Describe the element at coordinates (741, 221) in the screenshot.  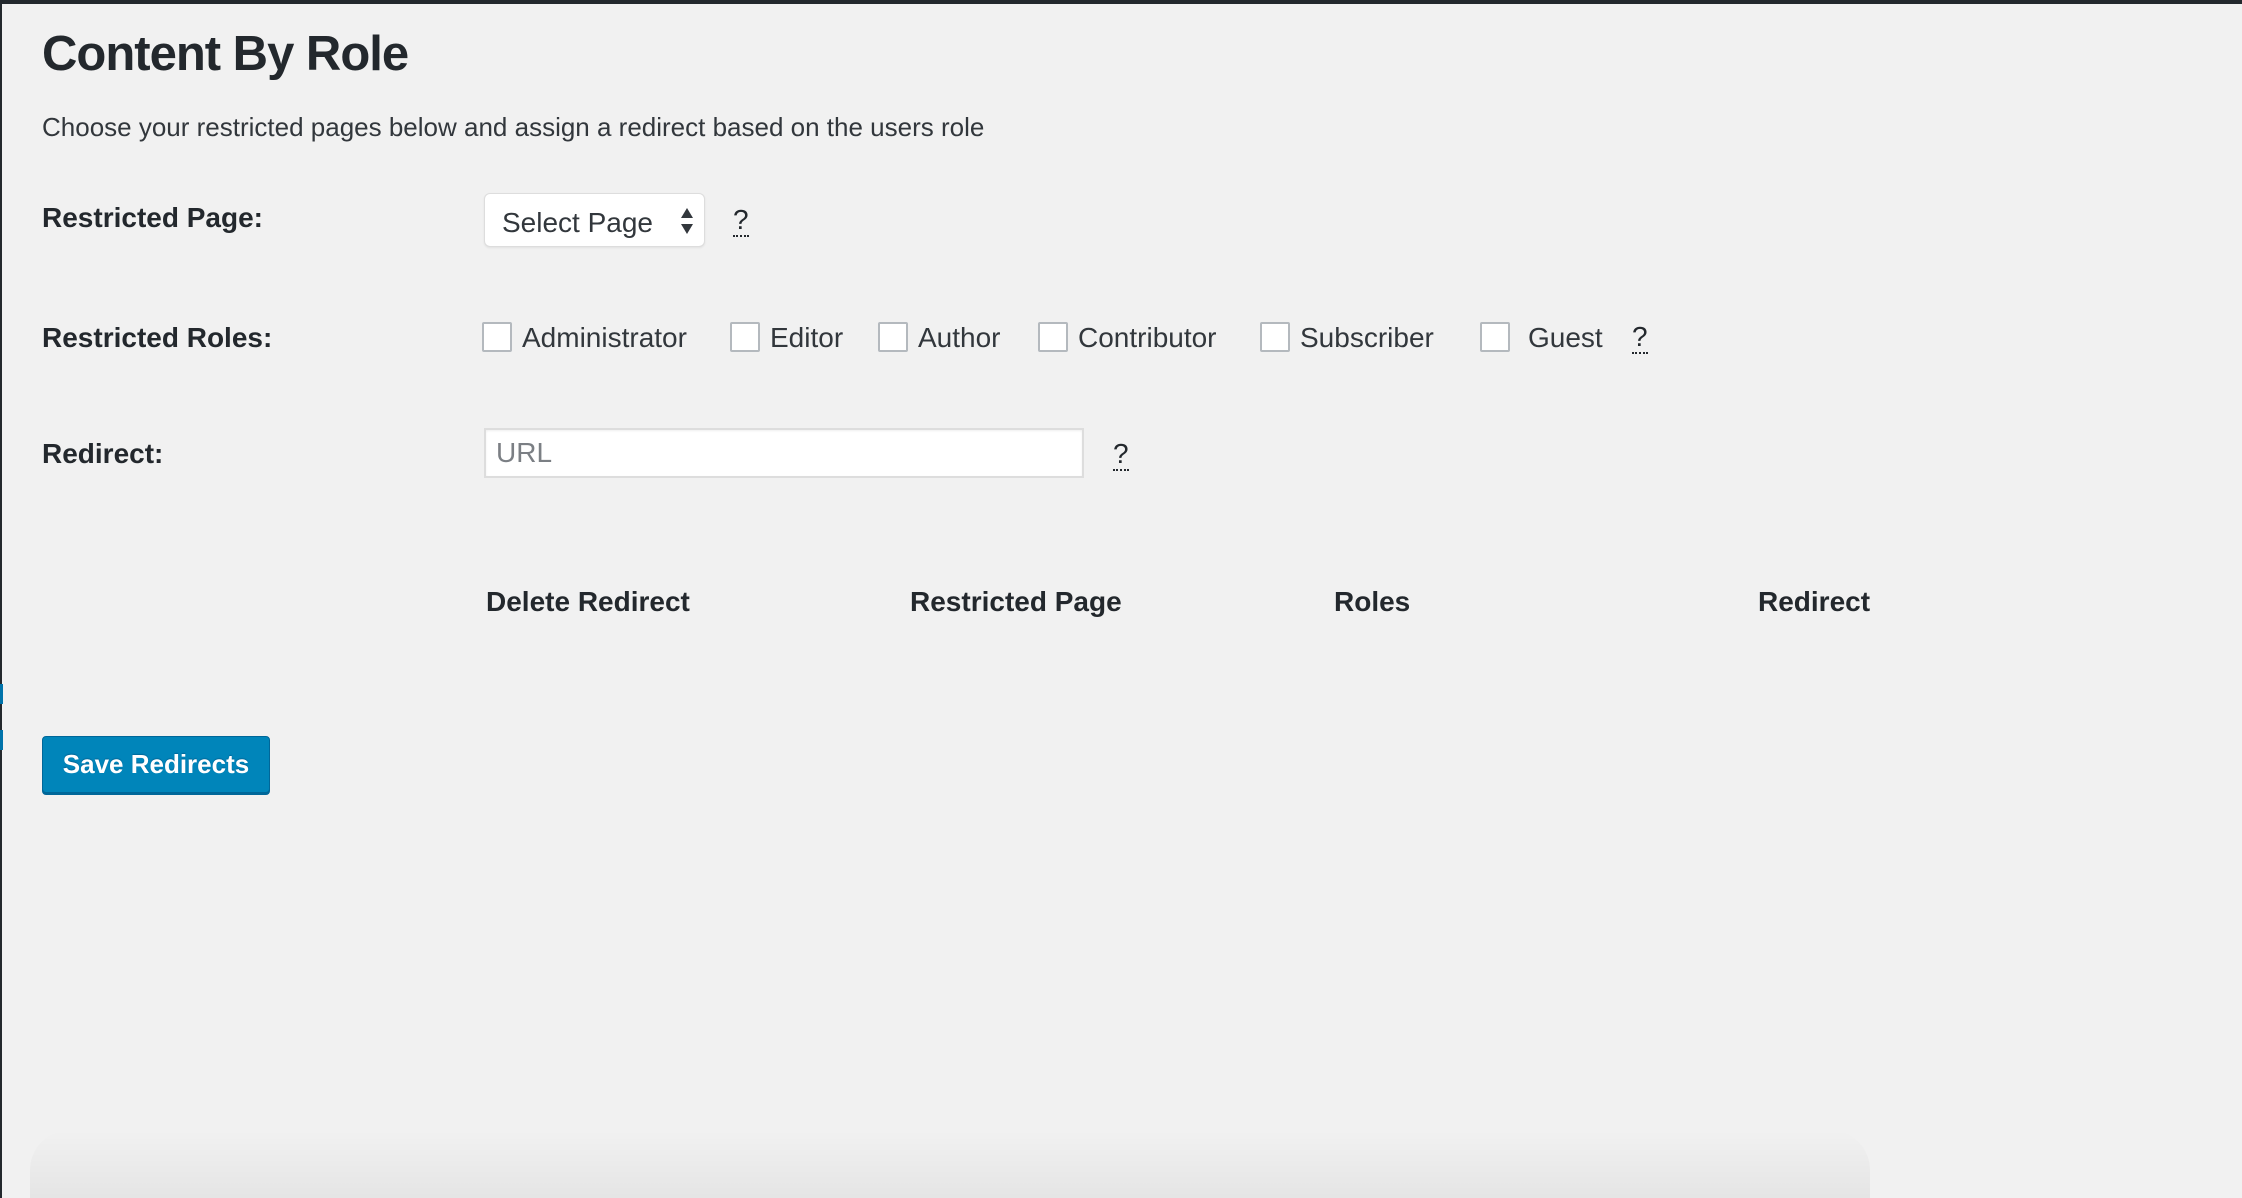
I see `restricted-page-help-link: ?` at that location.